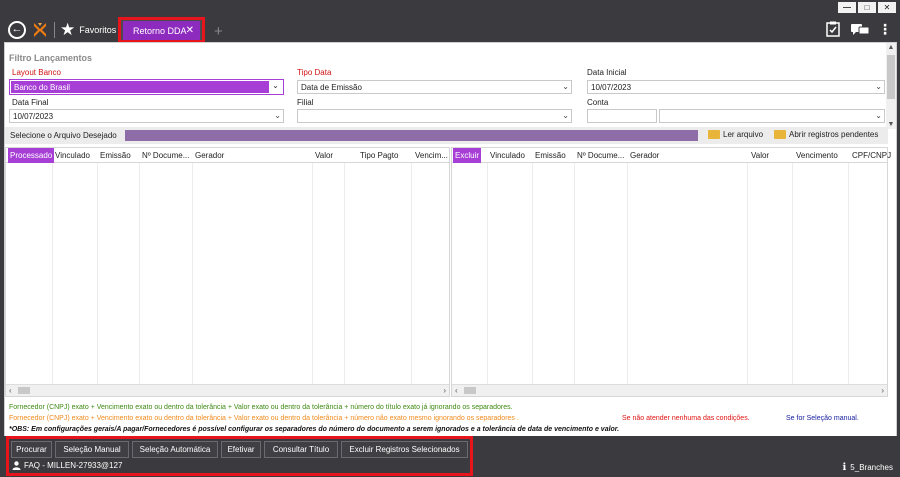  I want to click on tipo-data-label: Tipo Data, so click(314, 72).